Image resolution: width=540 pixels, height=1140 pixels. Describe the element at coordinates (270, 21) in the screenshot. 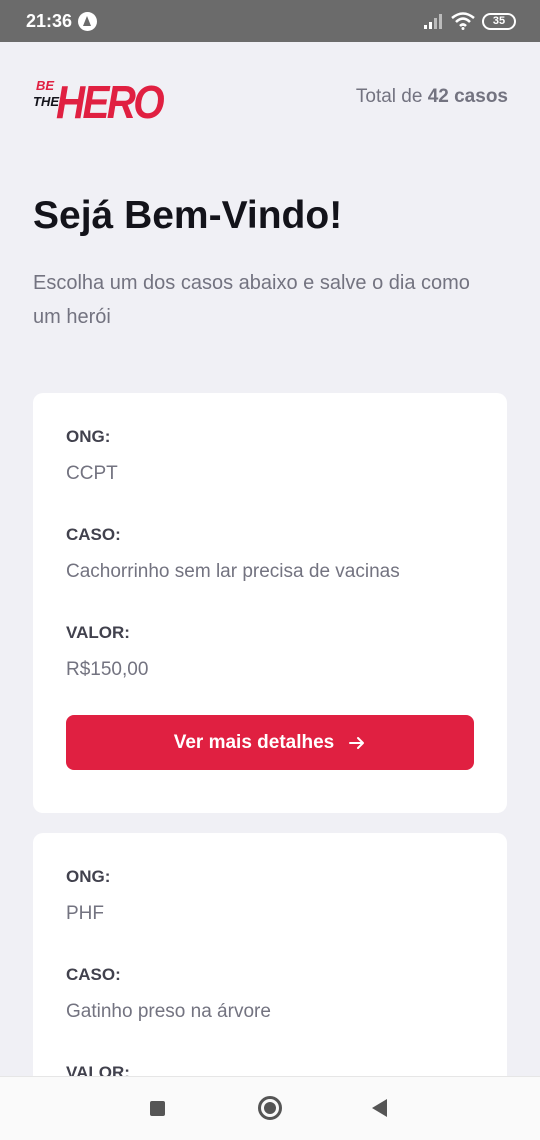

I see `status-bar: 21:36 35` at that location.